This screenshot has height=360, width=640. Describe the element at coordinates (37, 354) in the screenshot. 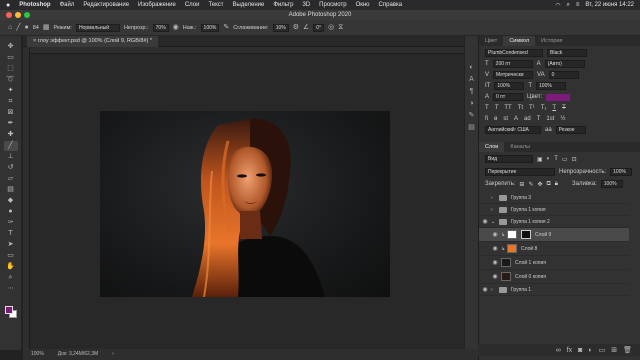

I see `zoom-level: 100%` at that location.